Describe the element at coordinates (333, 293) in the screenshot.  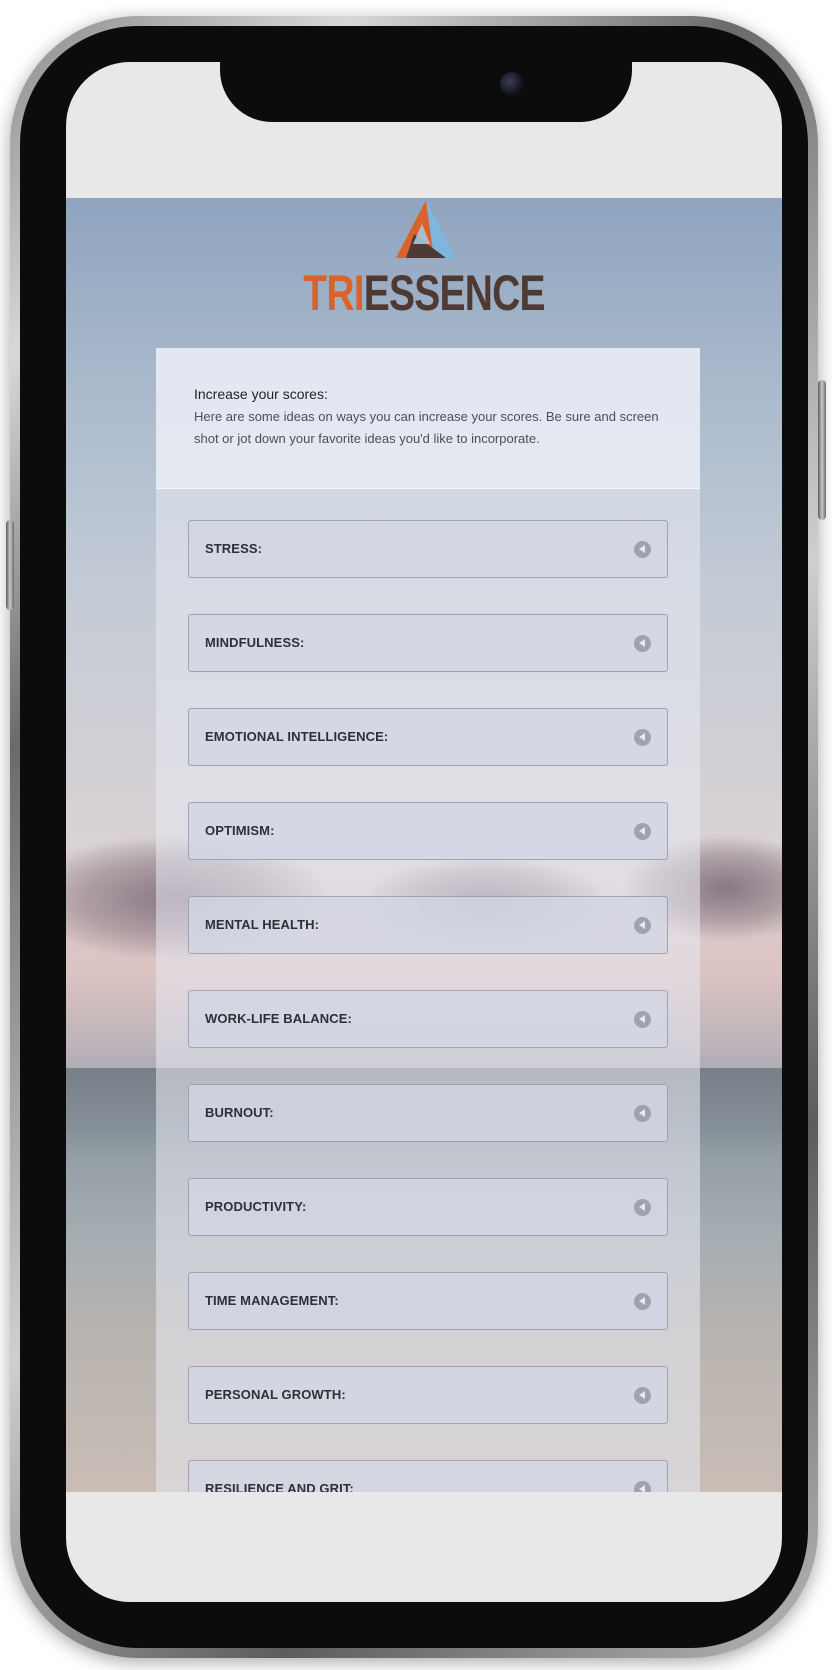
I see `brand-name-part1: TRI` at that location.